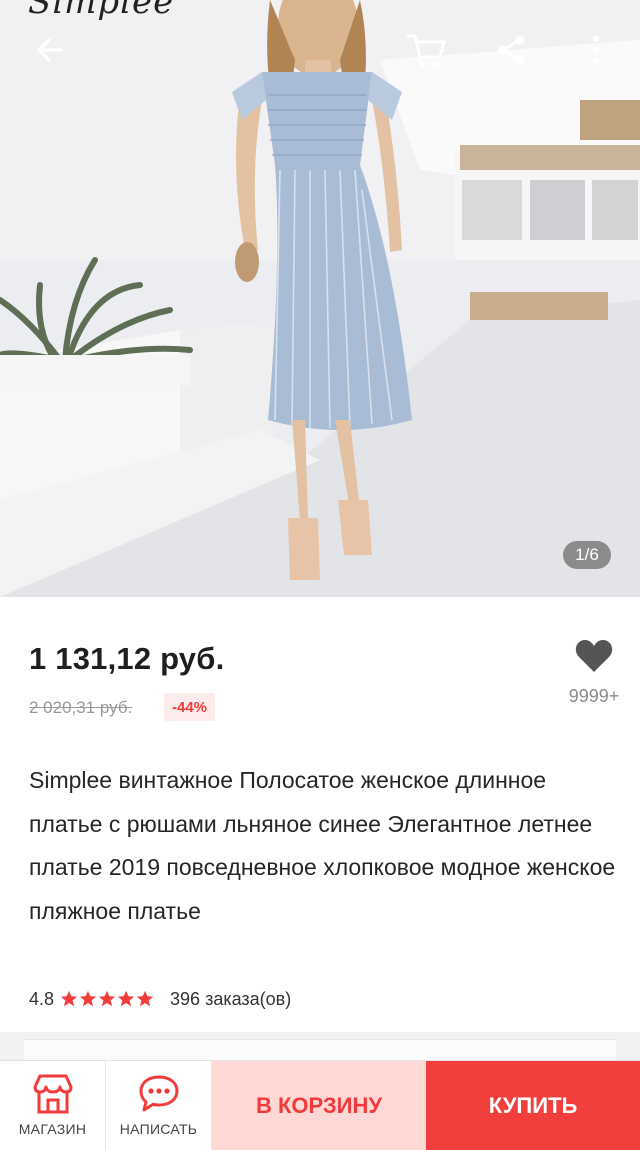 Image resolution: width=640 pixels, height=1150 pixels. Describe the element at coordinates (533, 1105) in the screenshot. I see `buy-now-button: КУПИТЬ` at that location.